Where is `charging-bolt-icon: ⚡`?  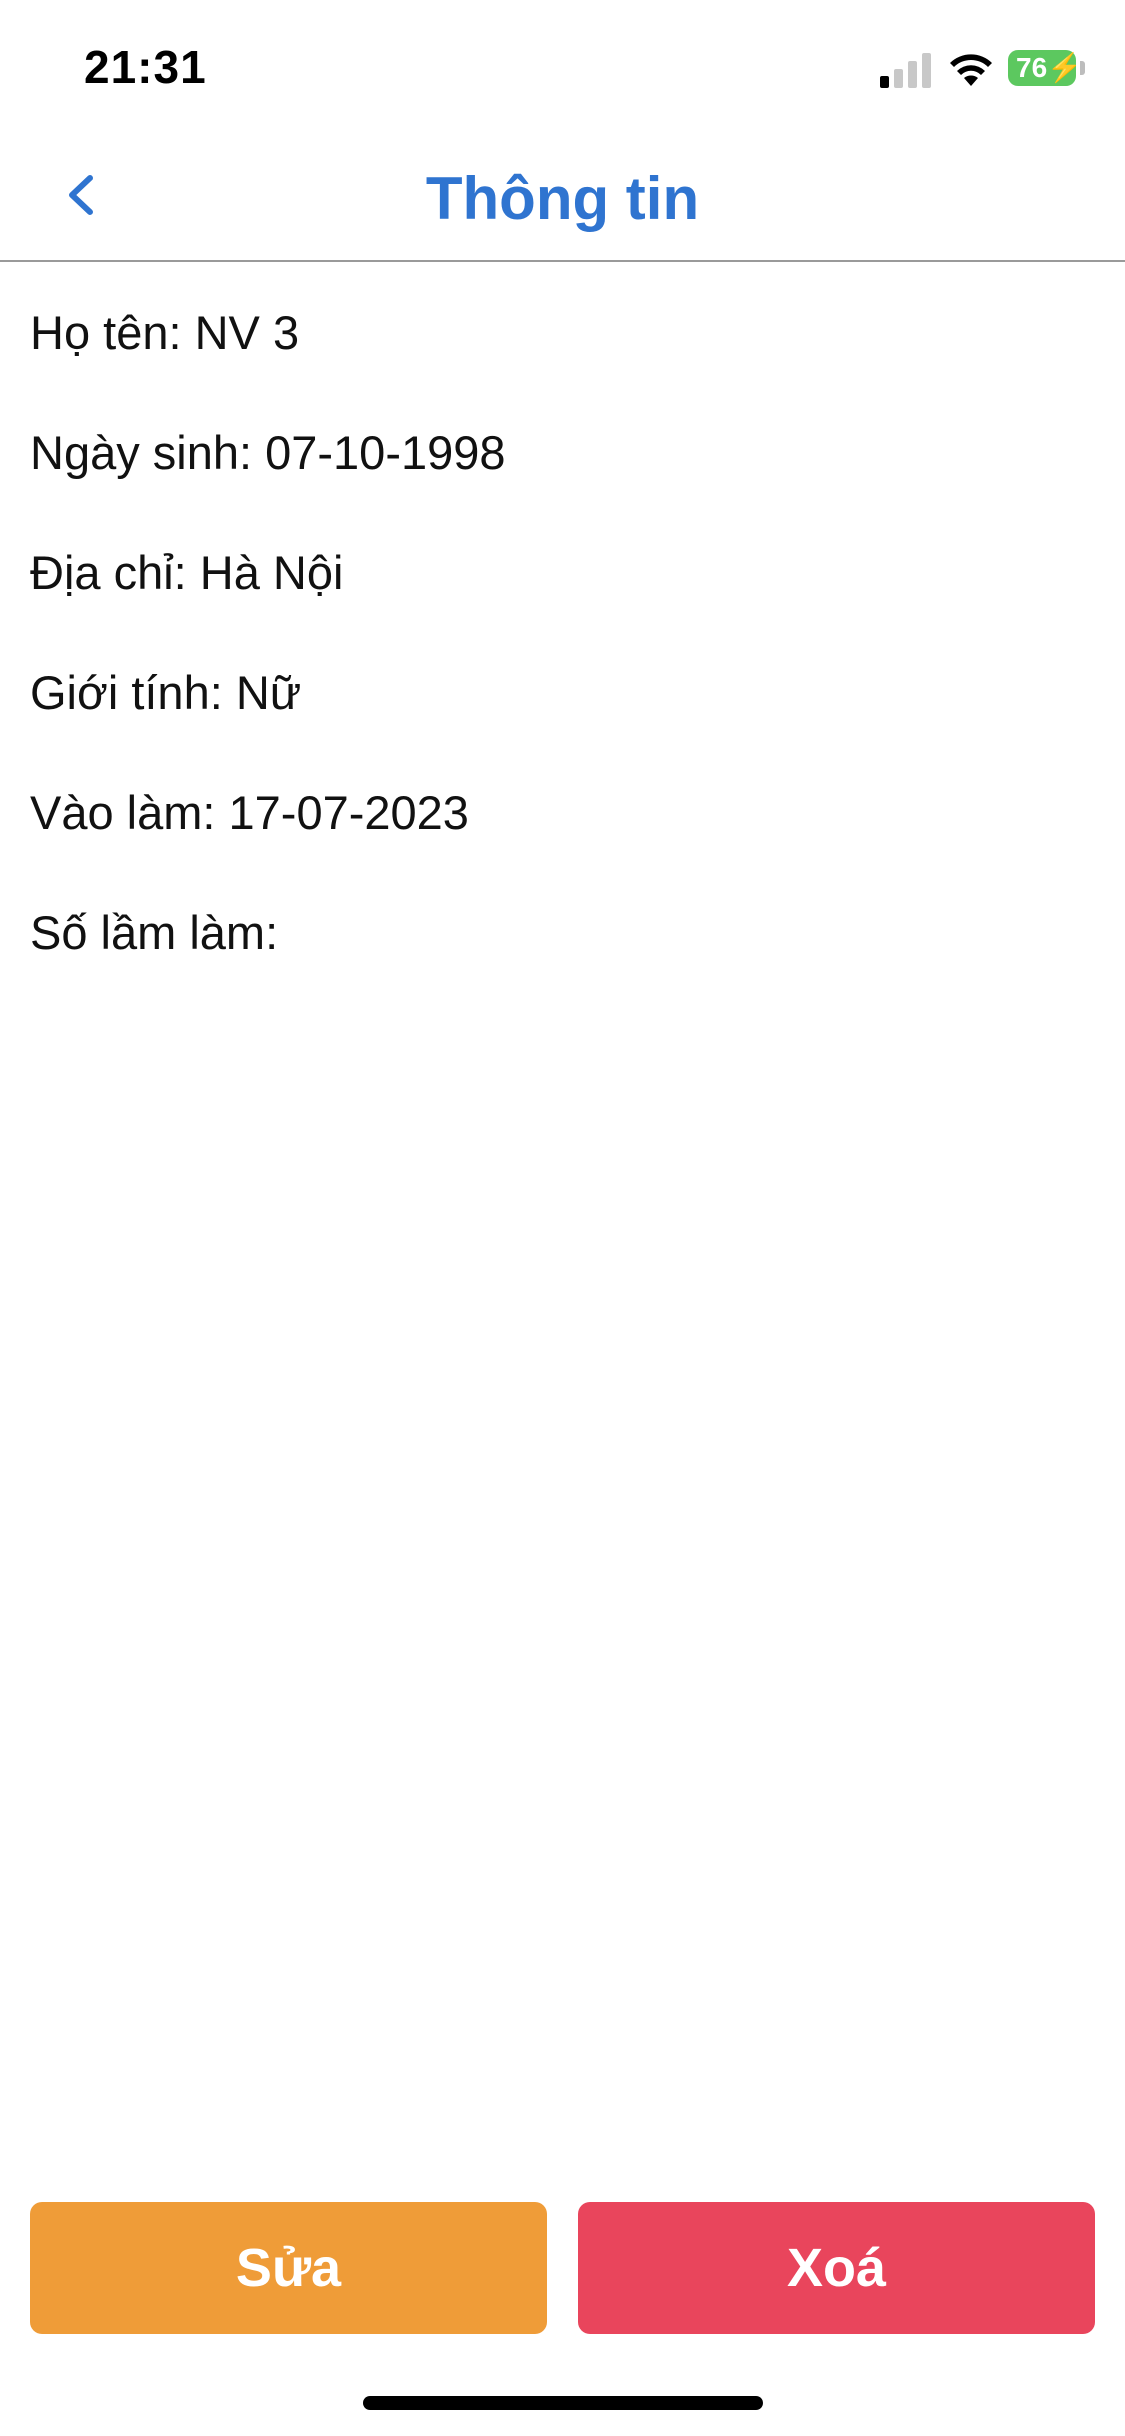
charging-bolt-icon: ⚡ is located at coordinates (1065, 67).